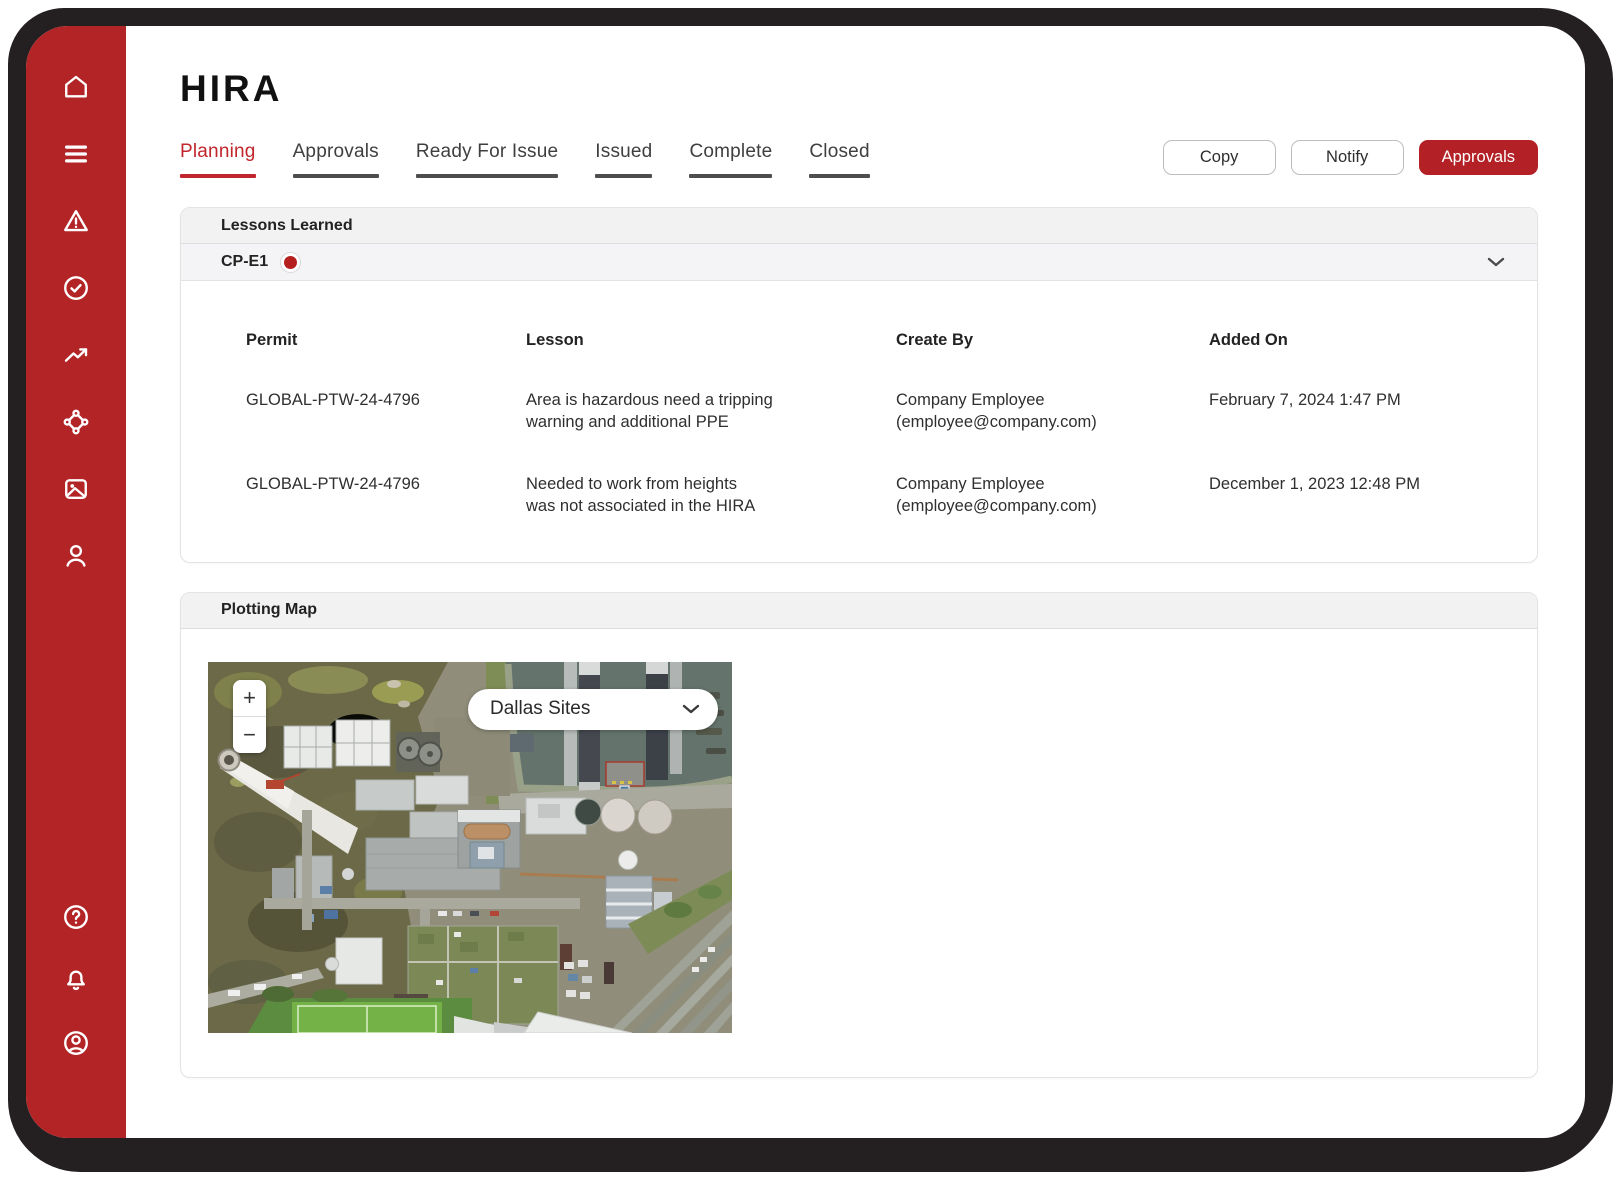 Image resolution: width=1622 pixels, height=1180 pixels. What do you see at coordinates (593, 709) in the screenshot?
I see `sites-dropdown: Dallas Sites` at bounding box center [593, 709].